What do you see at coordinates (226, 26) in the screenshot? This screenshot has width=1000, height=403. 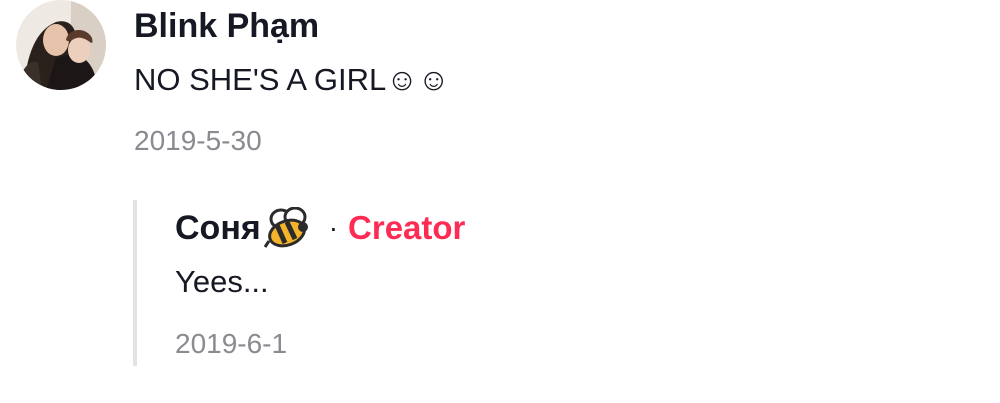 I see `comment-username: Blink Phạm` at bounding box center [226, 26].